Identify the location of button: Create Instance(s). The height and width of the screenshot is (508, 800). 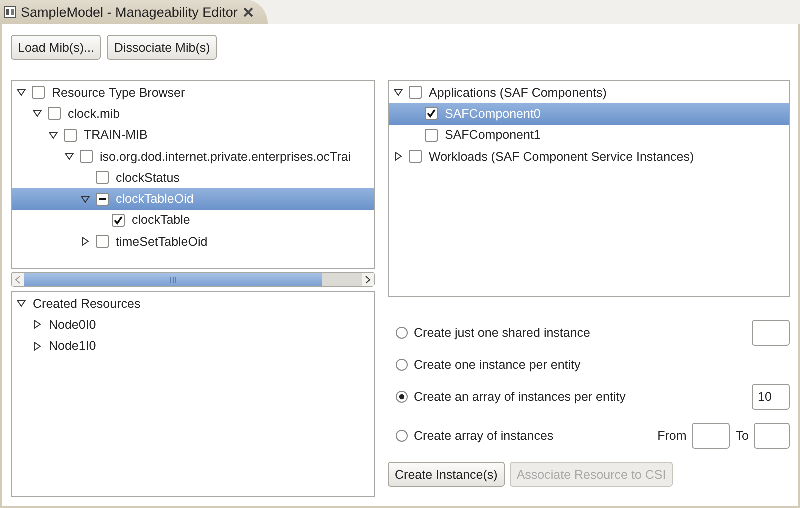
(446, 474).